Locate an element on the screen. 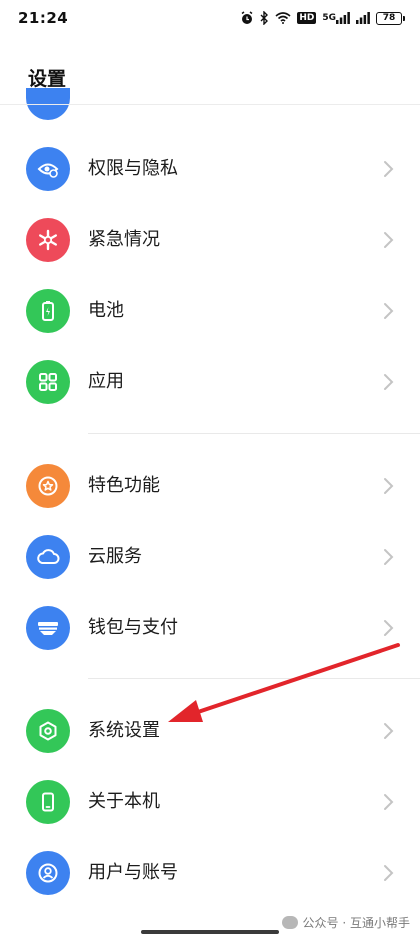 The image size is (420, 941). star-icon is located at coordinates (48, 486).